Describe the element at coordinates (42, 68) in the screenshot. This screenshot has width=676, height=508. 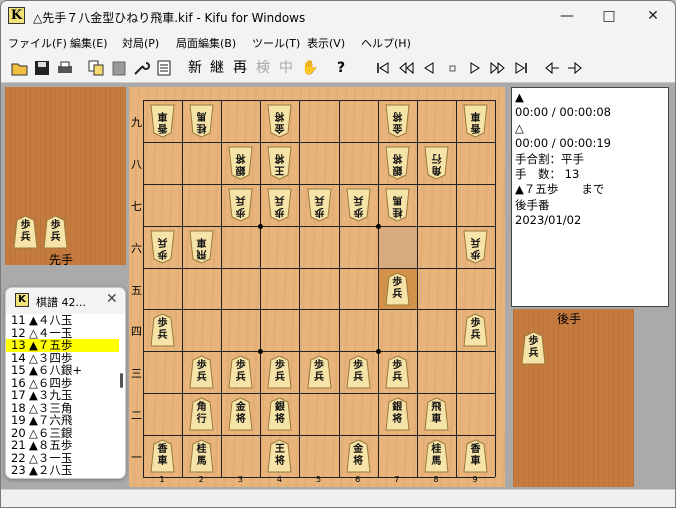
I see `save-icon` at that location.